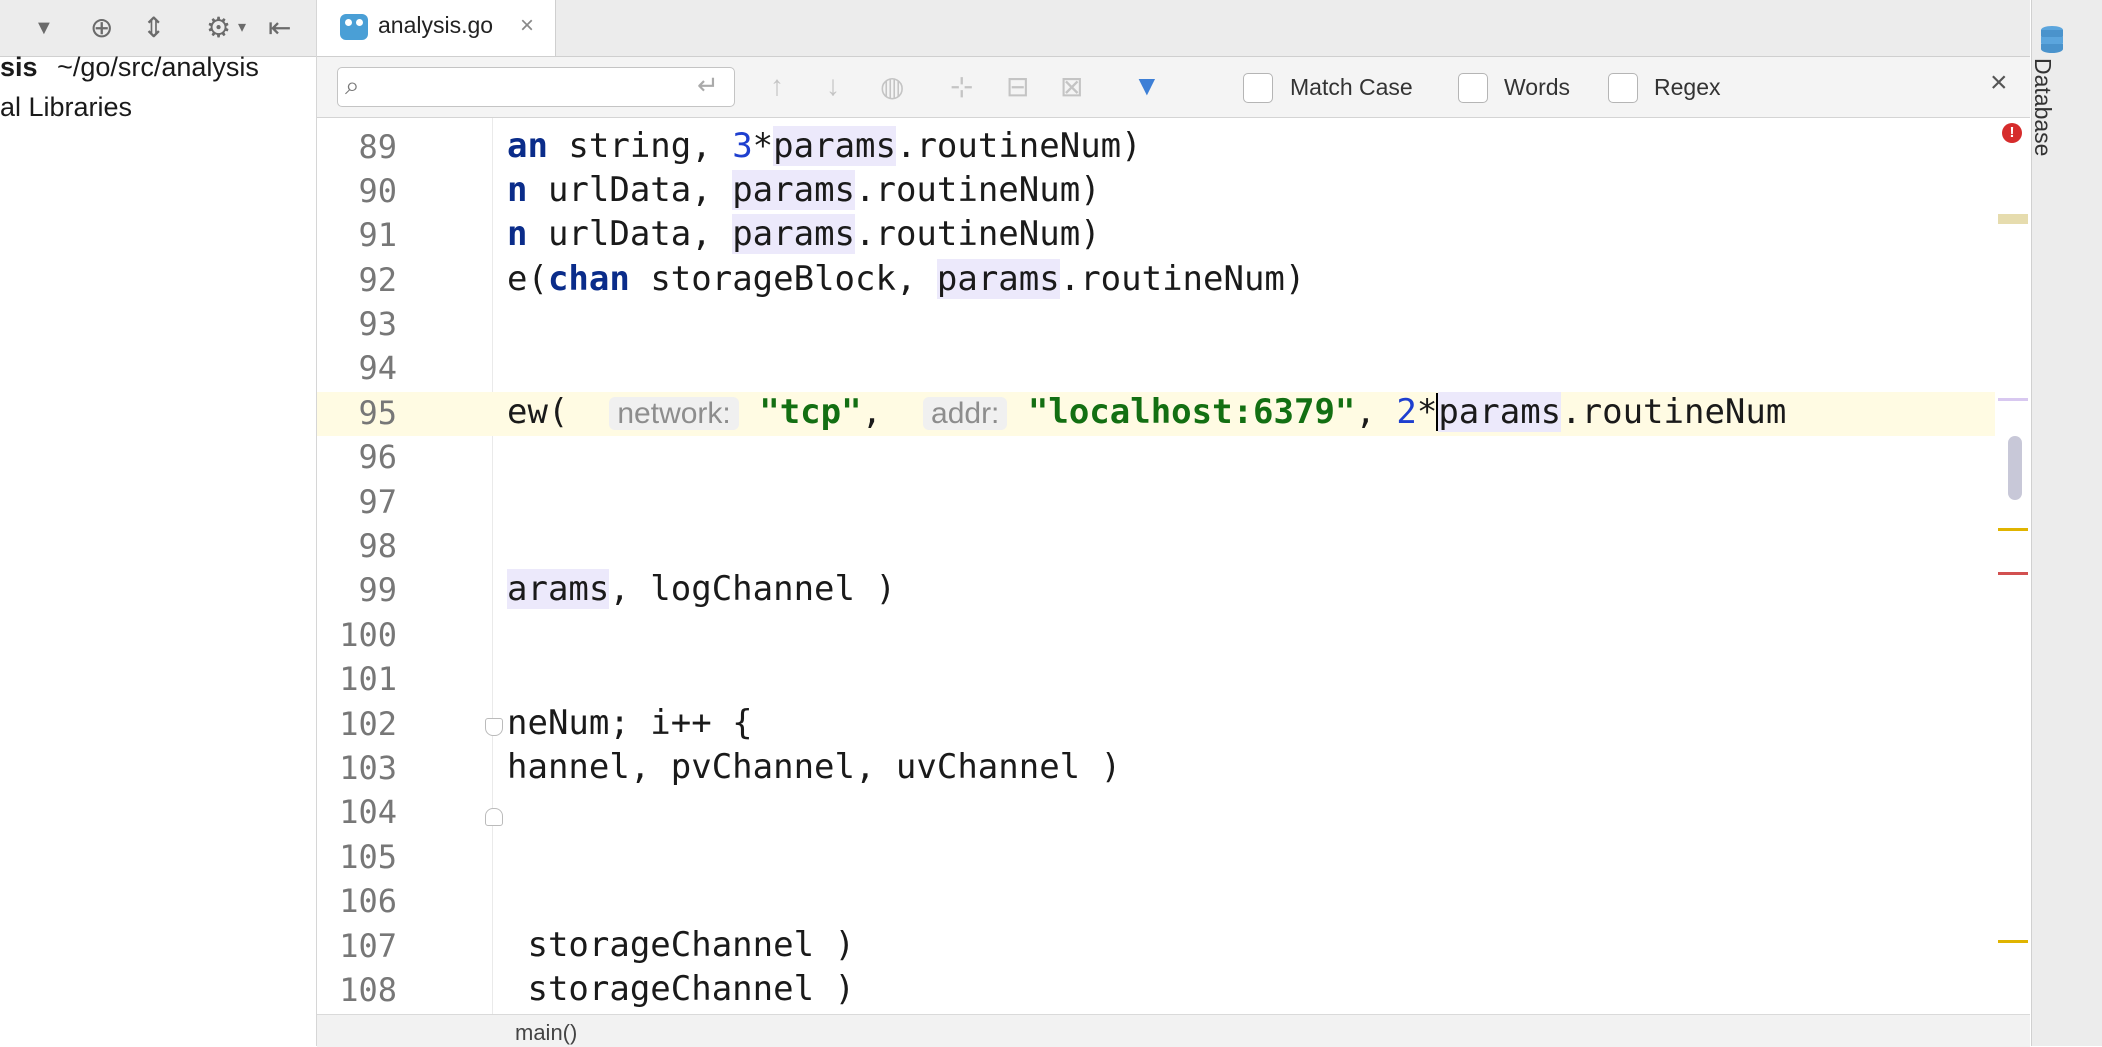 The width and height of the screenshot is (2102, 1047). What do you see at coordinates (2066, 523) in the screenshot?
I see `right-tool-strip` at bounding box center [2066, 523].